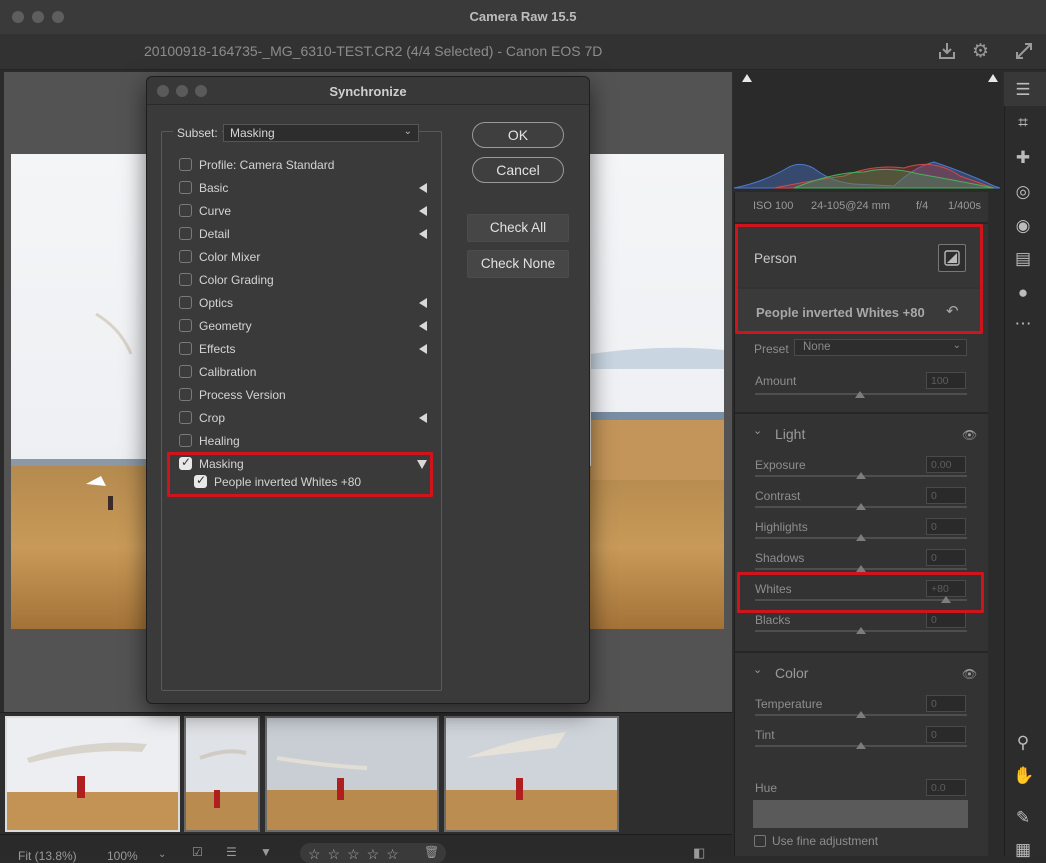  What do you see at coordinates (952, 258) in the screenshot?
I see `invert-mask-button` at bounding box center [952, 258].